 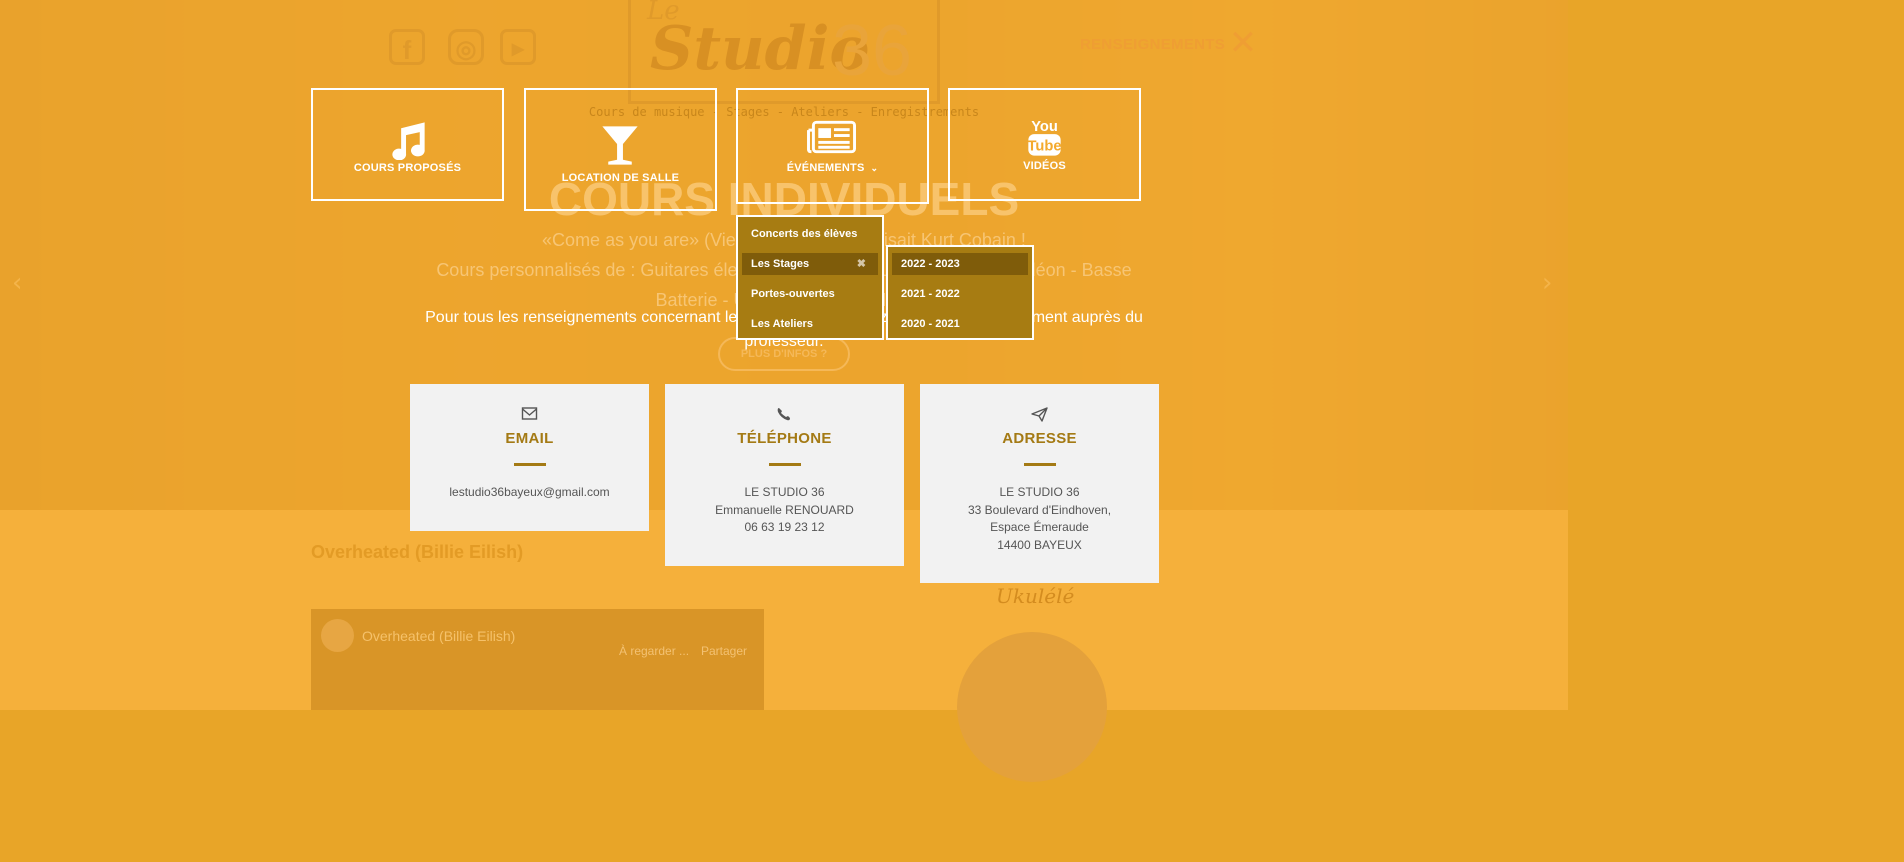 What do you see at coordinates (417, 552) in the screenshot?
I see `video-section-title: Overheated (Billie Eilish)` at bounding box center [417, 552].